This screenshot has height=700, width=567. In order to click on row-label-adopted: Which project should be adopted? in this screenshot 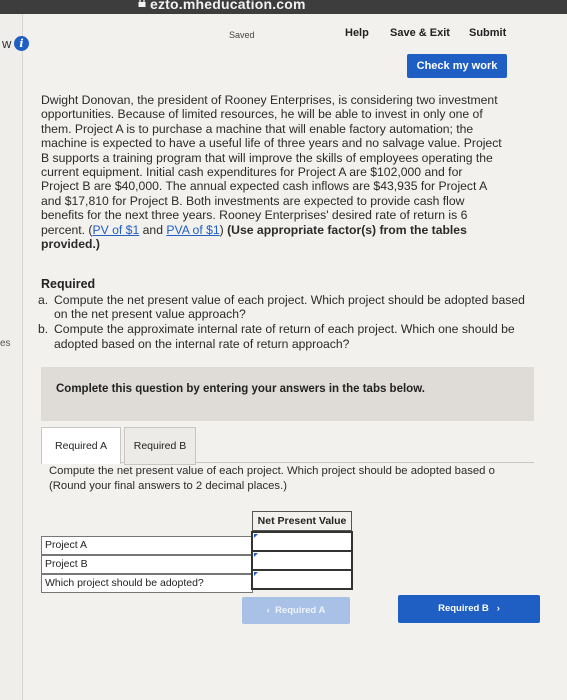, I will do `click(147, 583)`.